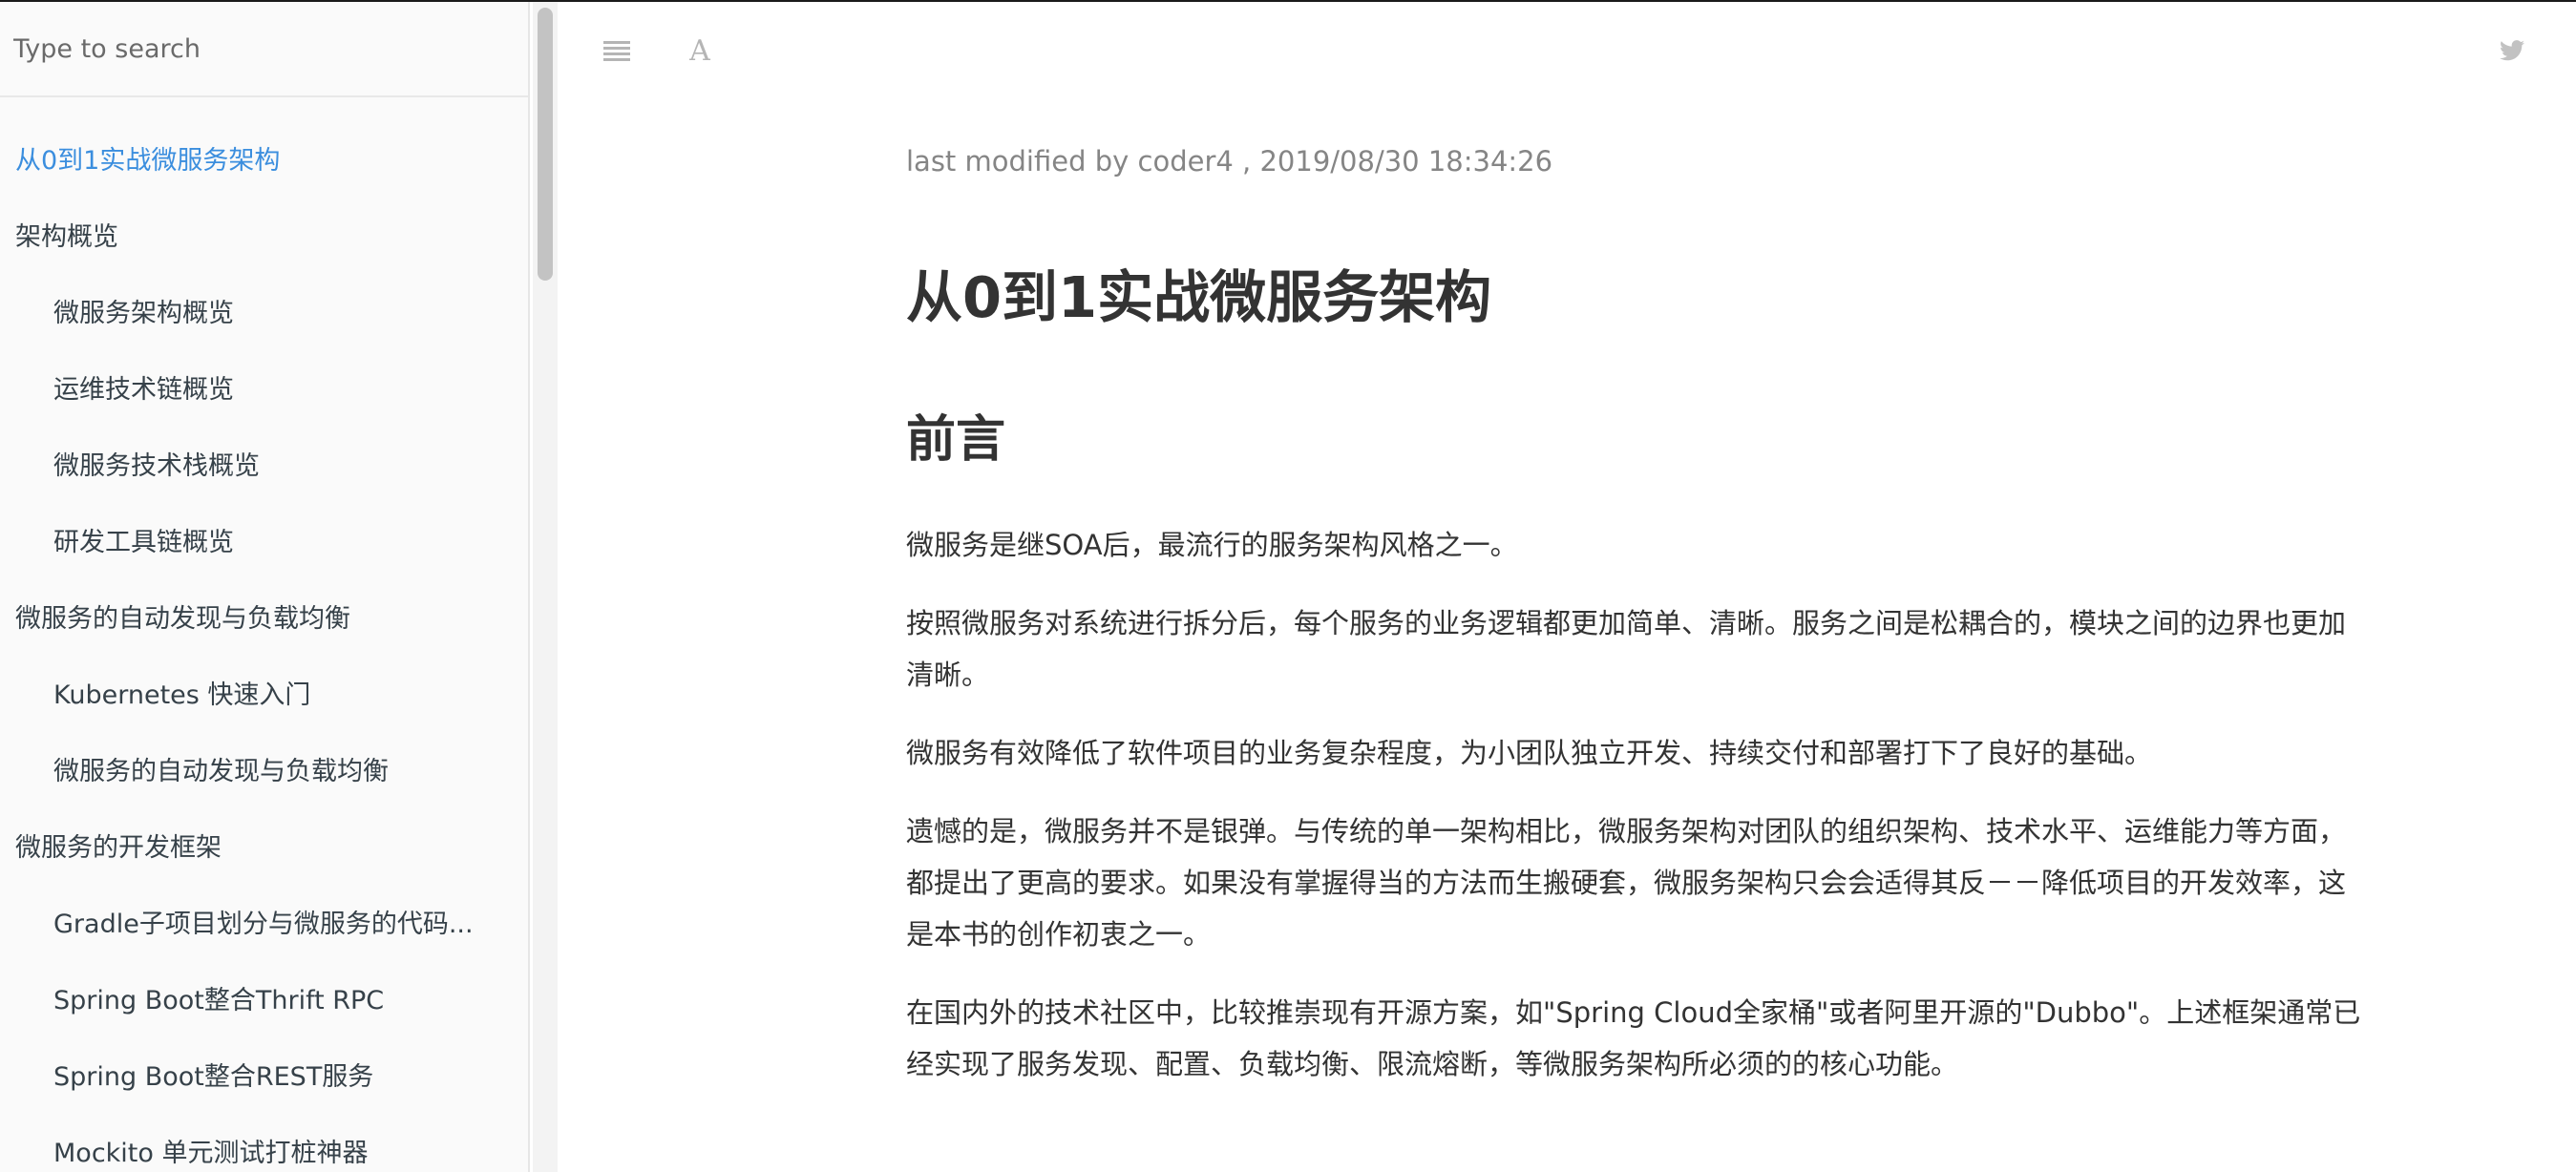  I want to click on menu-icon, so click(616, 51).